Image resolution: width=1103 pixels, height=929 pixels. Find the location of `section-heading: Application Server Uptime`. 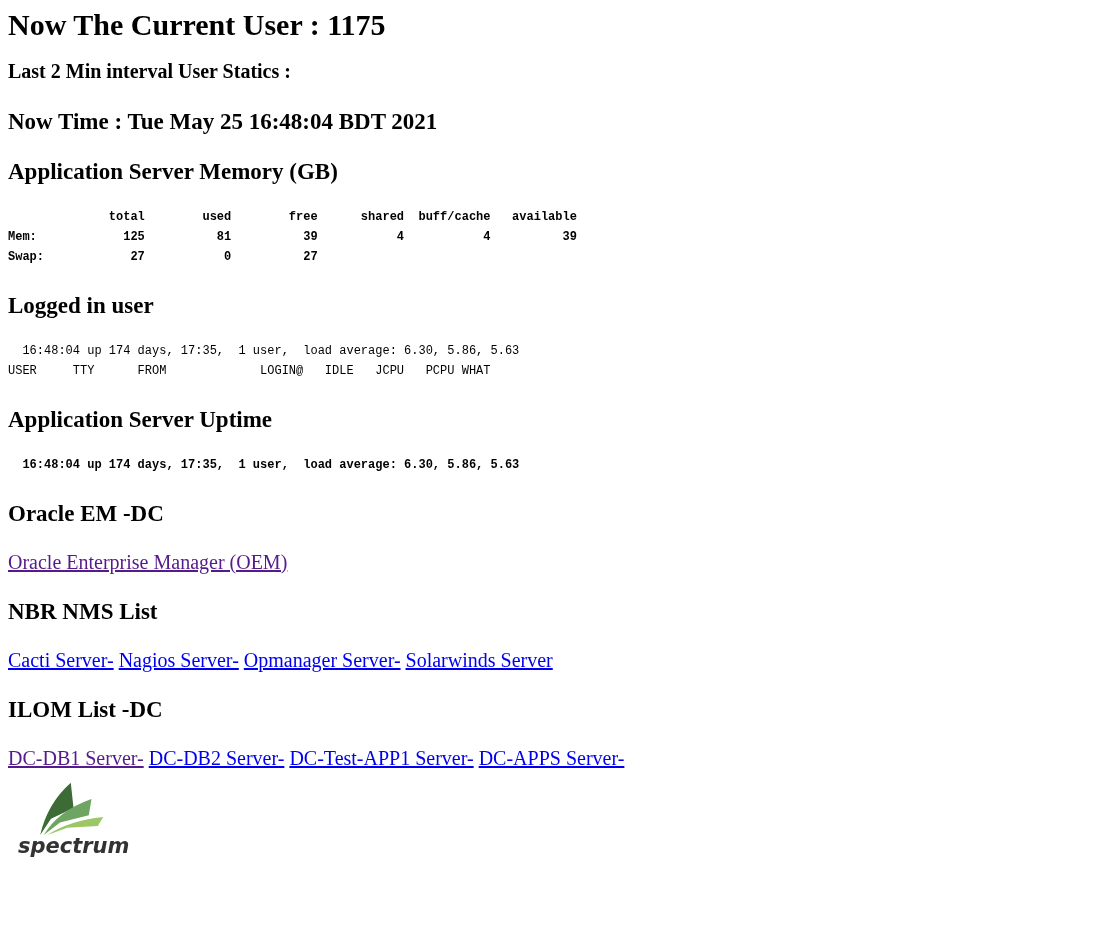

section-heading: Application Server Uptime is located at coordinates (141, 420).